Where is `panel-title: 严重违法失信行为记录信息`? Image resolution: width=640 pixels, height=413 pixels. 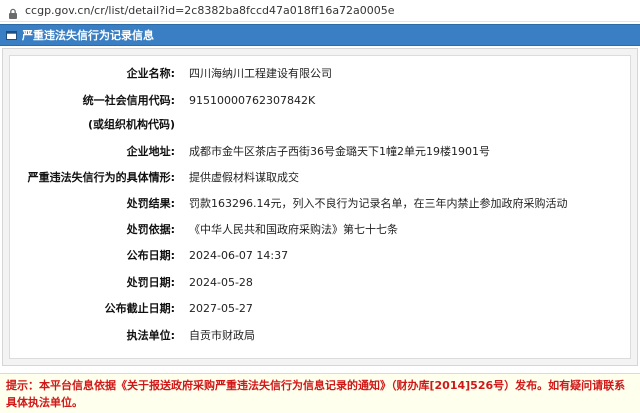
panel-title: 严重违法失信行为记录信息 is located at coordinates (88, 35).